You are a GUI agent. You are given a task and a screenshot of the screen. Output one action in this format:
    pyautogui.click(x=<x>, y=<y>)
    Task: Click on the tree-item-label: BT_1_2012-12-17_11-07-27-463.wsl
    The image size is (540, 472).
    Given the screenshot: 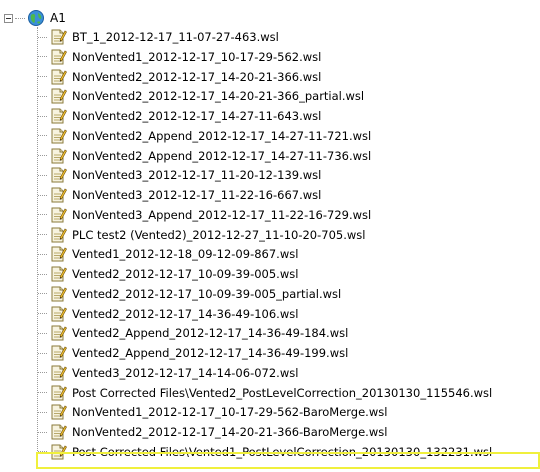 What is the action you would take?
    pyautogui.click(x=175, y=37)
    